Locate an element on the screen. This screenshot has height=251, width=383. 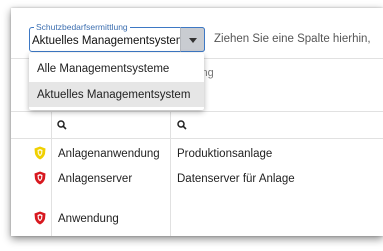
dropdown-option-label: Aktuelles Managementsystem is located at coordinates (114, 95).